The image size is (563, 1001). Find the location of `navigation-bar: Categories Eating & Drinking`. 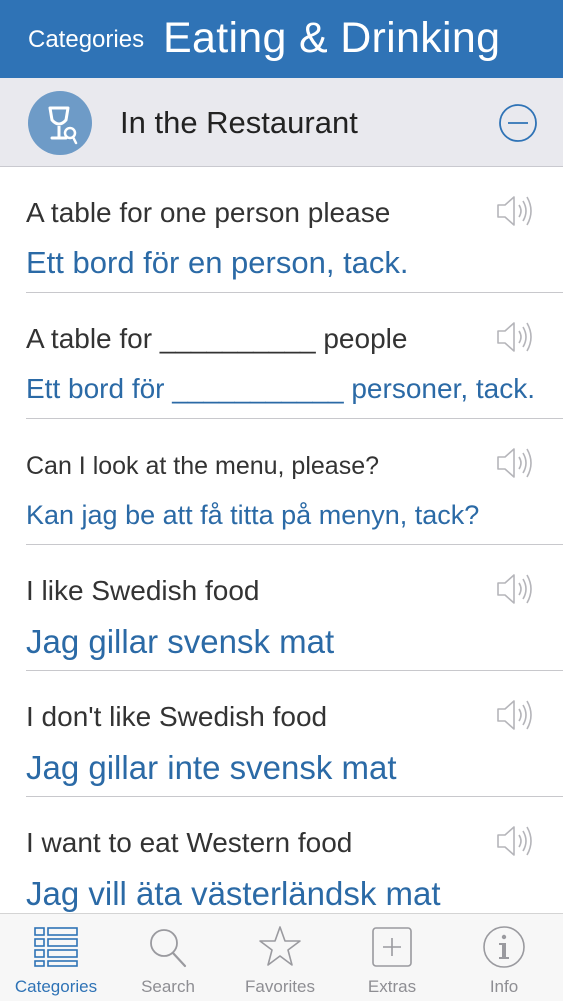

navigation-bar: Categories Eating & Drinking is located at coordinates (281, 39).